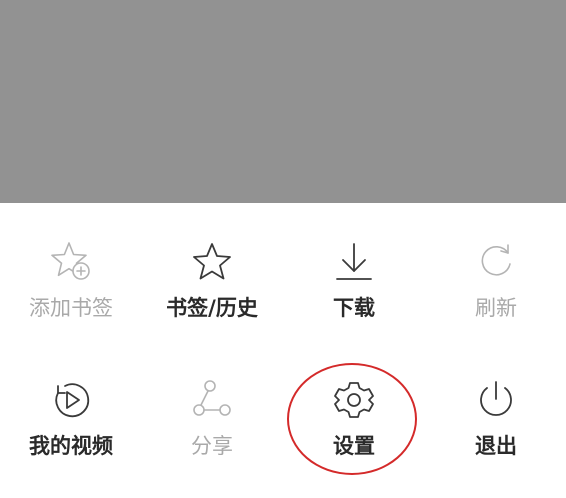  Describe the element at coordinates (354, 262) in the screenshot. I see `download-icon` at that location.